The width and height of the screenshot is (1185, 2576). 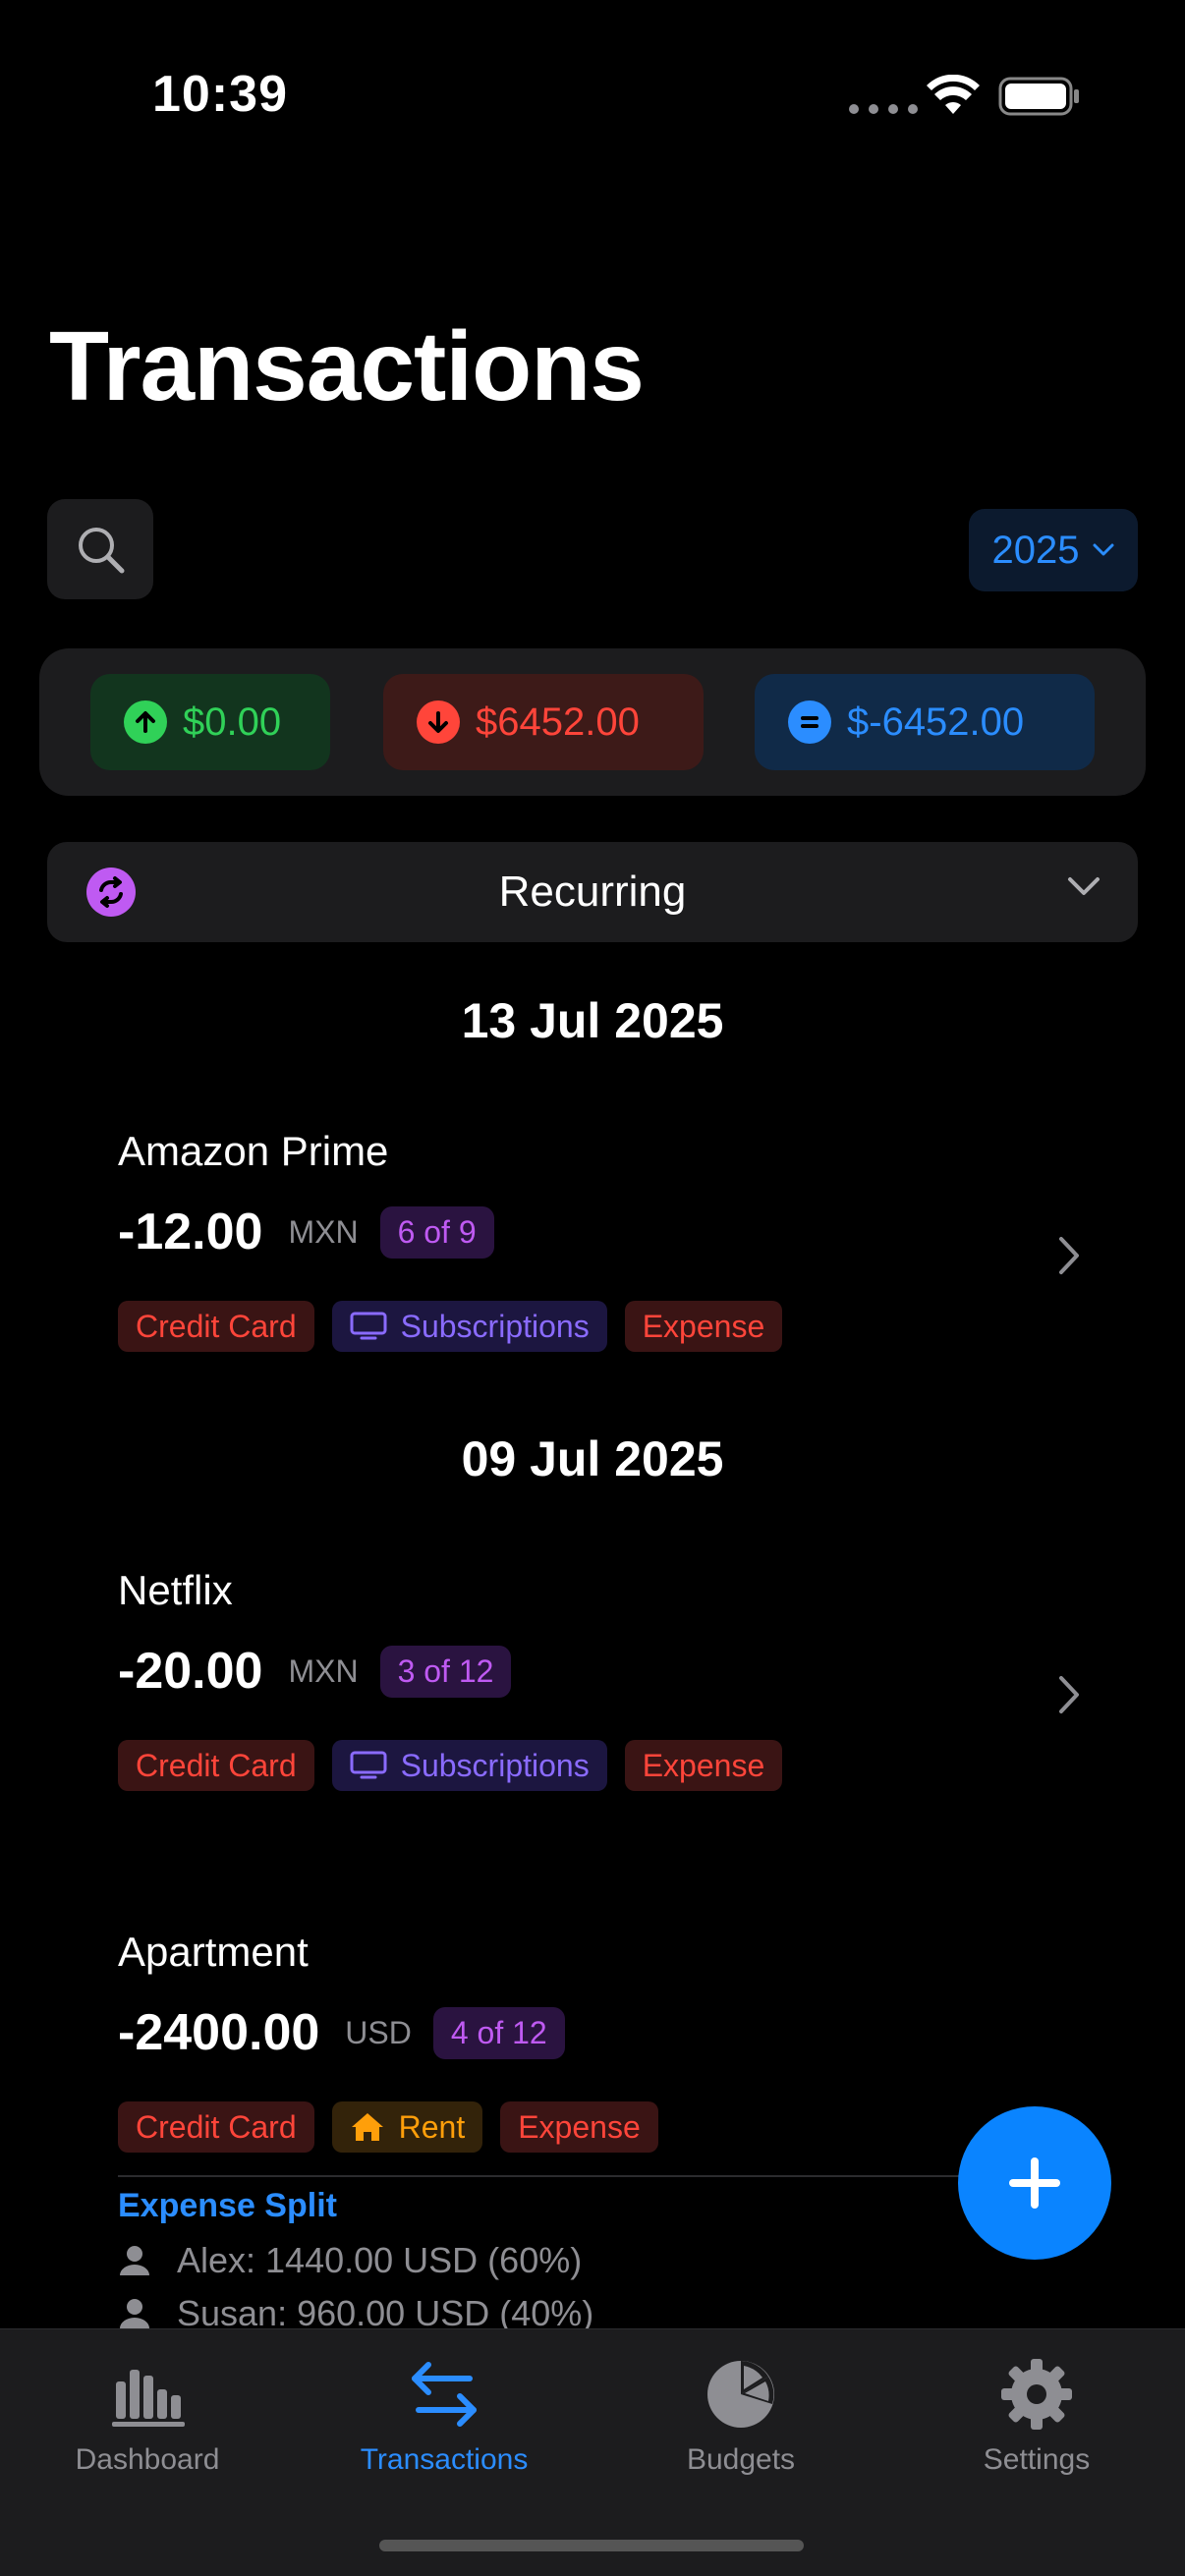 What do you see at coordinates (149, 2398) in the screenshot?
I see `chart-bars-icon` at bounding box center [149, 2398].